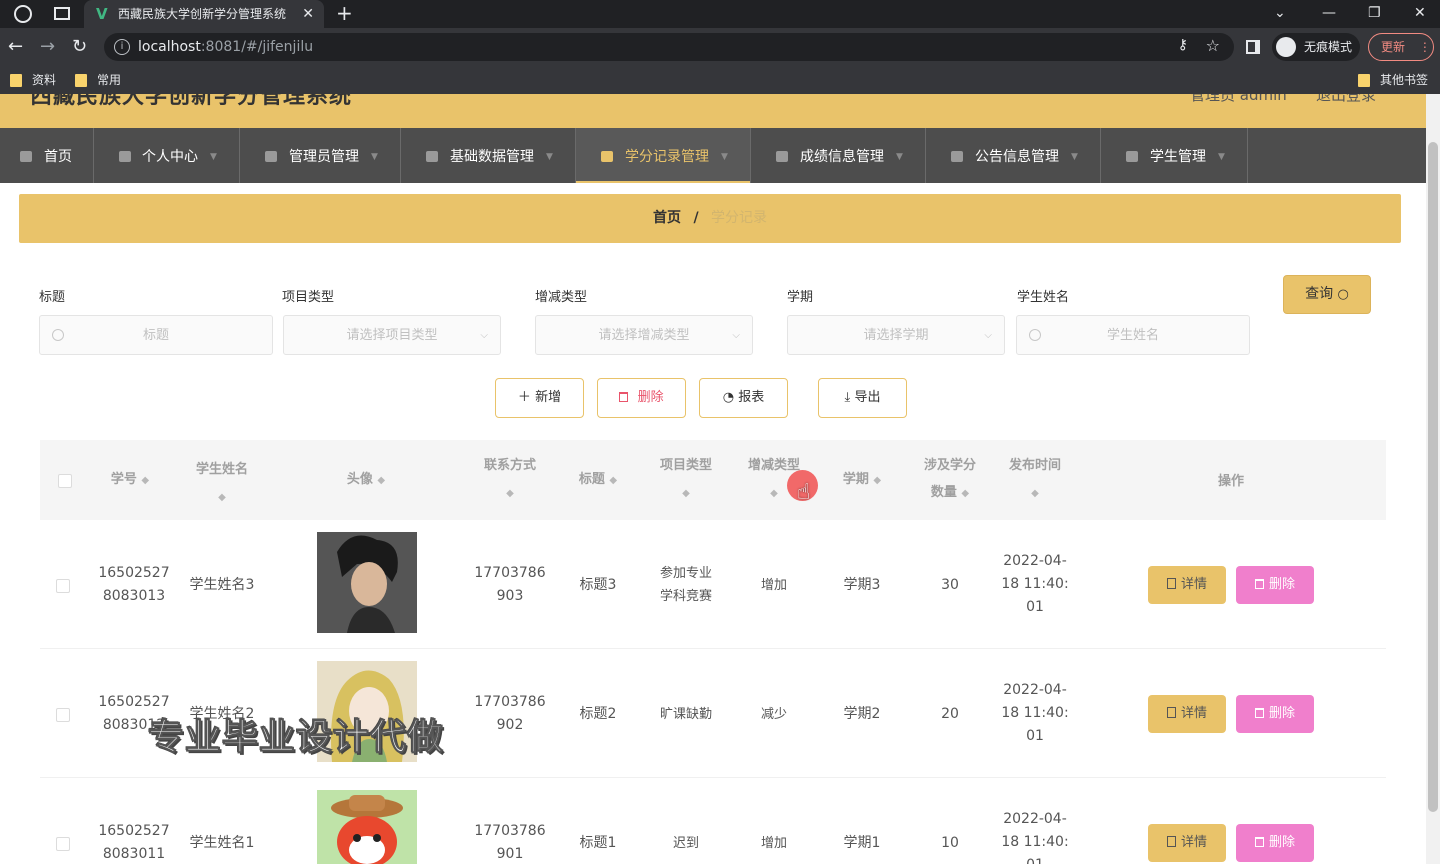 The height and width of the screenshot is (864, 1440). I want to click on th-phone: 联系方式 ◆, so click(510, 480).